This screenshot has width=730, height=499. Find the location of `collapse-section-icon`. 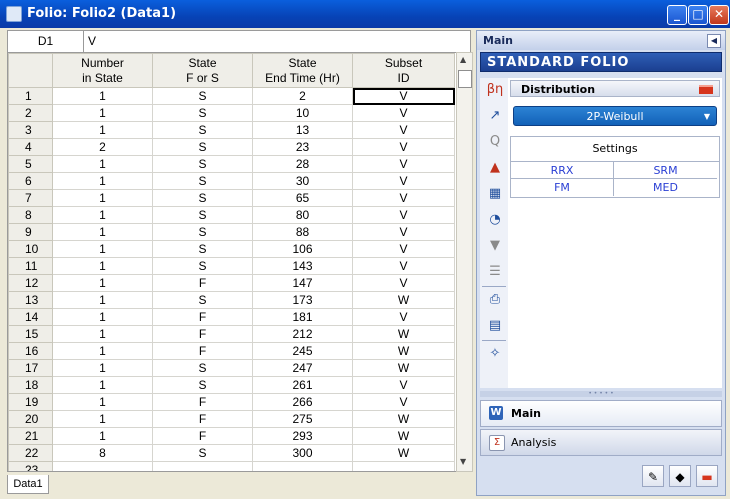

collapse-section-icon is located at coordinates (706, 89).